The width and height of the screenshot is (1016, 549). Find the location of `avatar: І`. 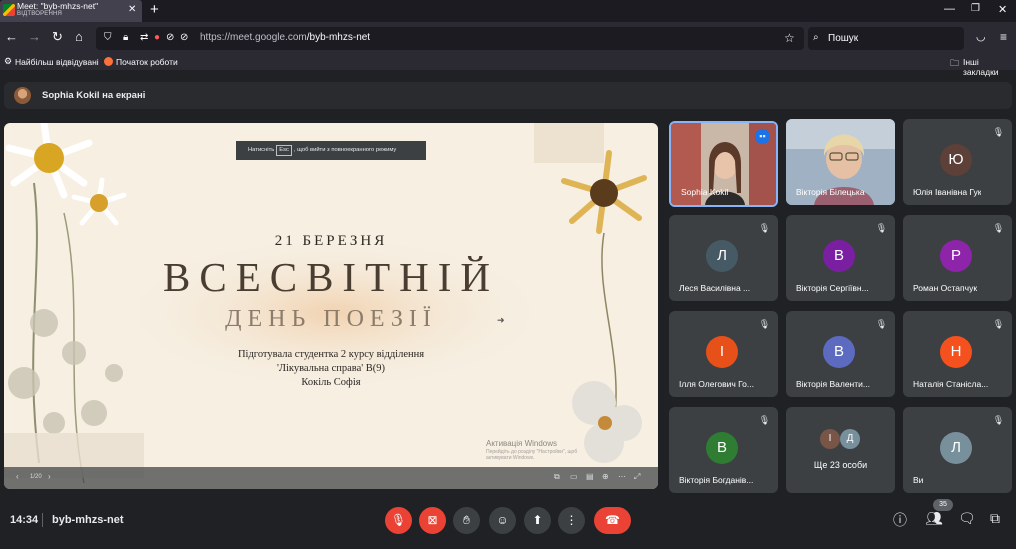

avatar: І is located at coordinates (722, 352).